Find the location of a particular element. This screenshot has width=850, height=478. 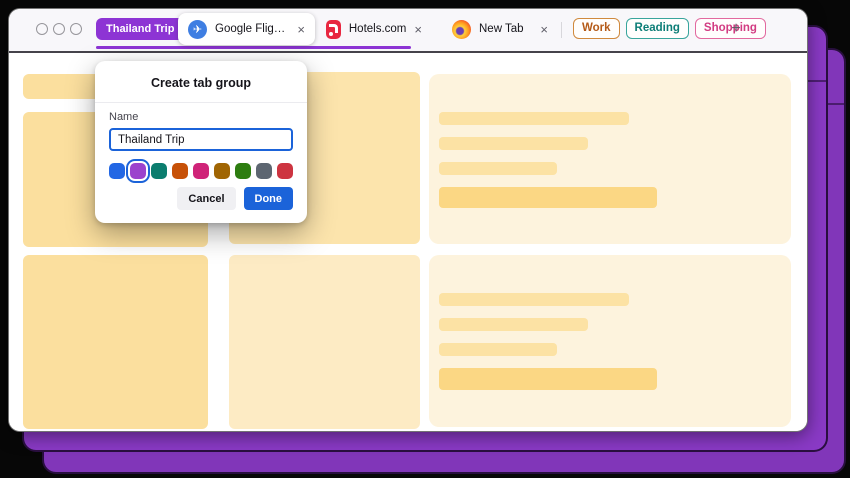

tab-group-label-thailand-trip: Thailand Trip is located at coordinates (140, 29).